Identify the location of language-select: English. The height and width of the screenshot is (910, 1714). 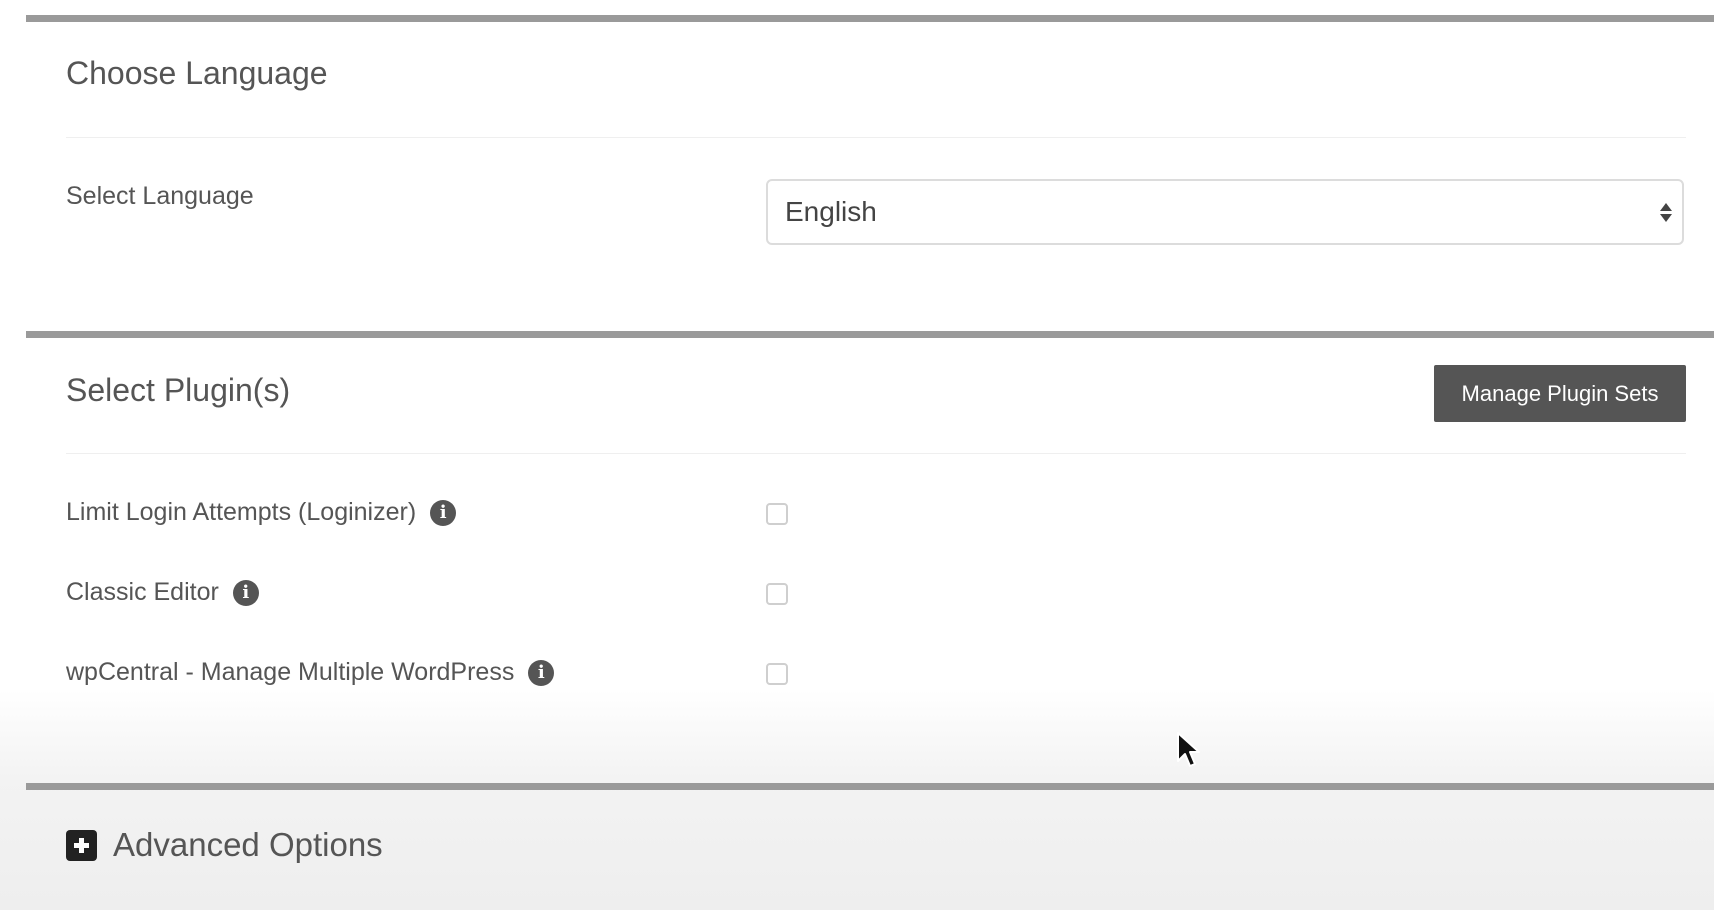
(1225, 212).